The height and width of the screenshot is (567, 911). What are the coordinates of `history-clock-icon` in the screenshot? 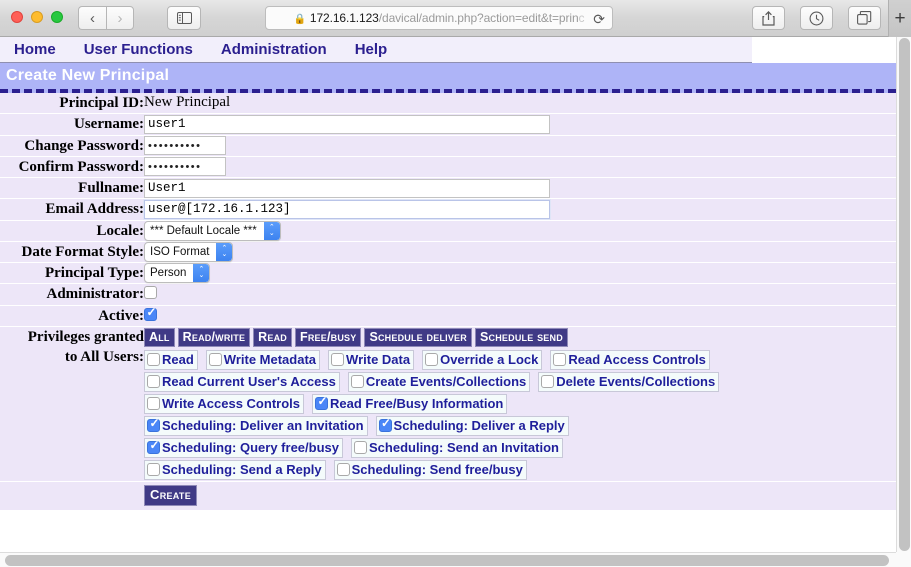 It's located at (816, 18).